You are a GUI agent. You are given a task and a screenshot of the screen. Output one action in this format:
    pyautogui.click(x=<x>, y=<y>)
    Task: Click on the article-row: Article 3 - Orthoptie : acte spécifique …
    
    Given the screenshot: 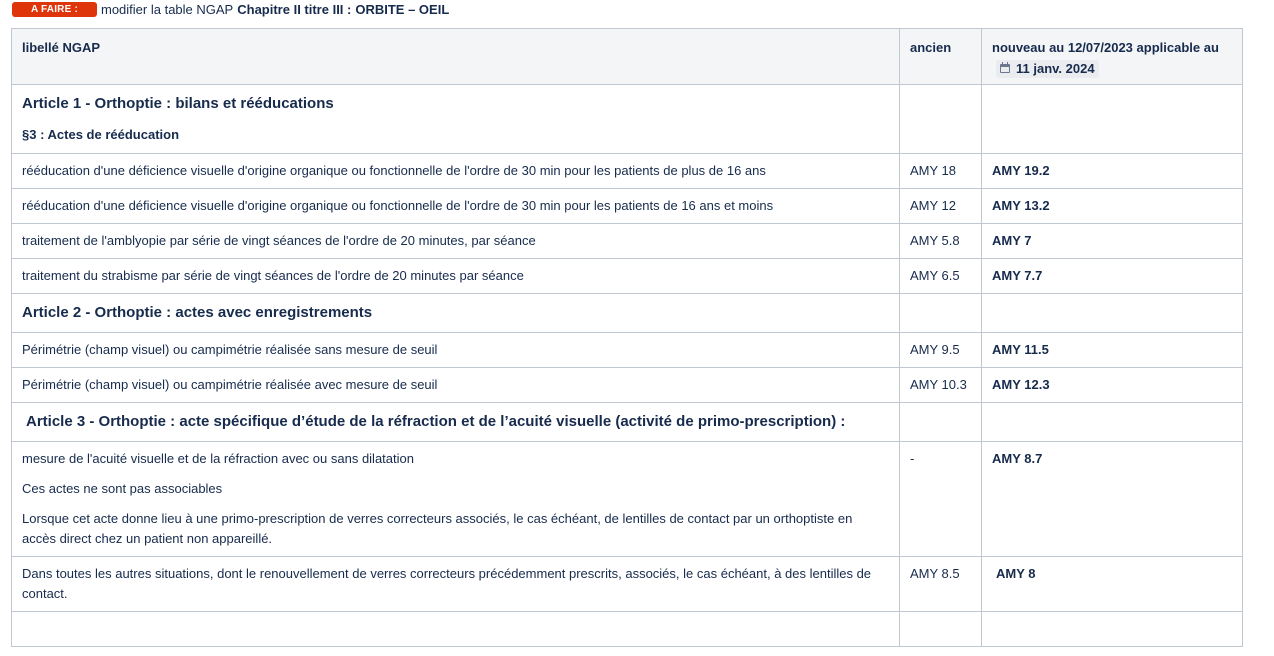 What is the action you would take?
    pyautogui.click(x=627, y=422)
    